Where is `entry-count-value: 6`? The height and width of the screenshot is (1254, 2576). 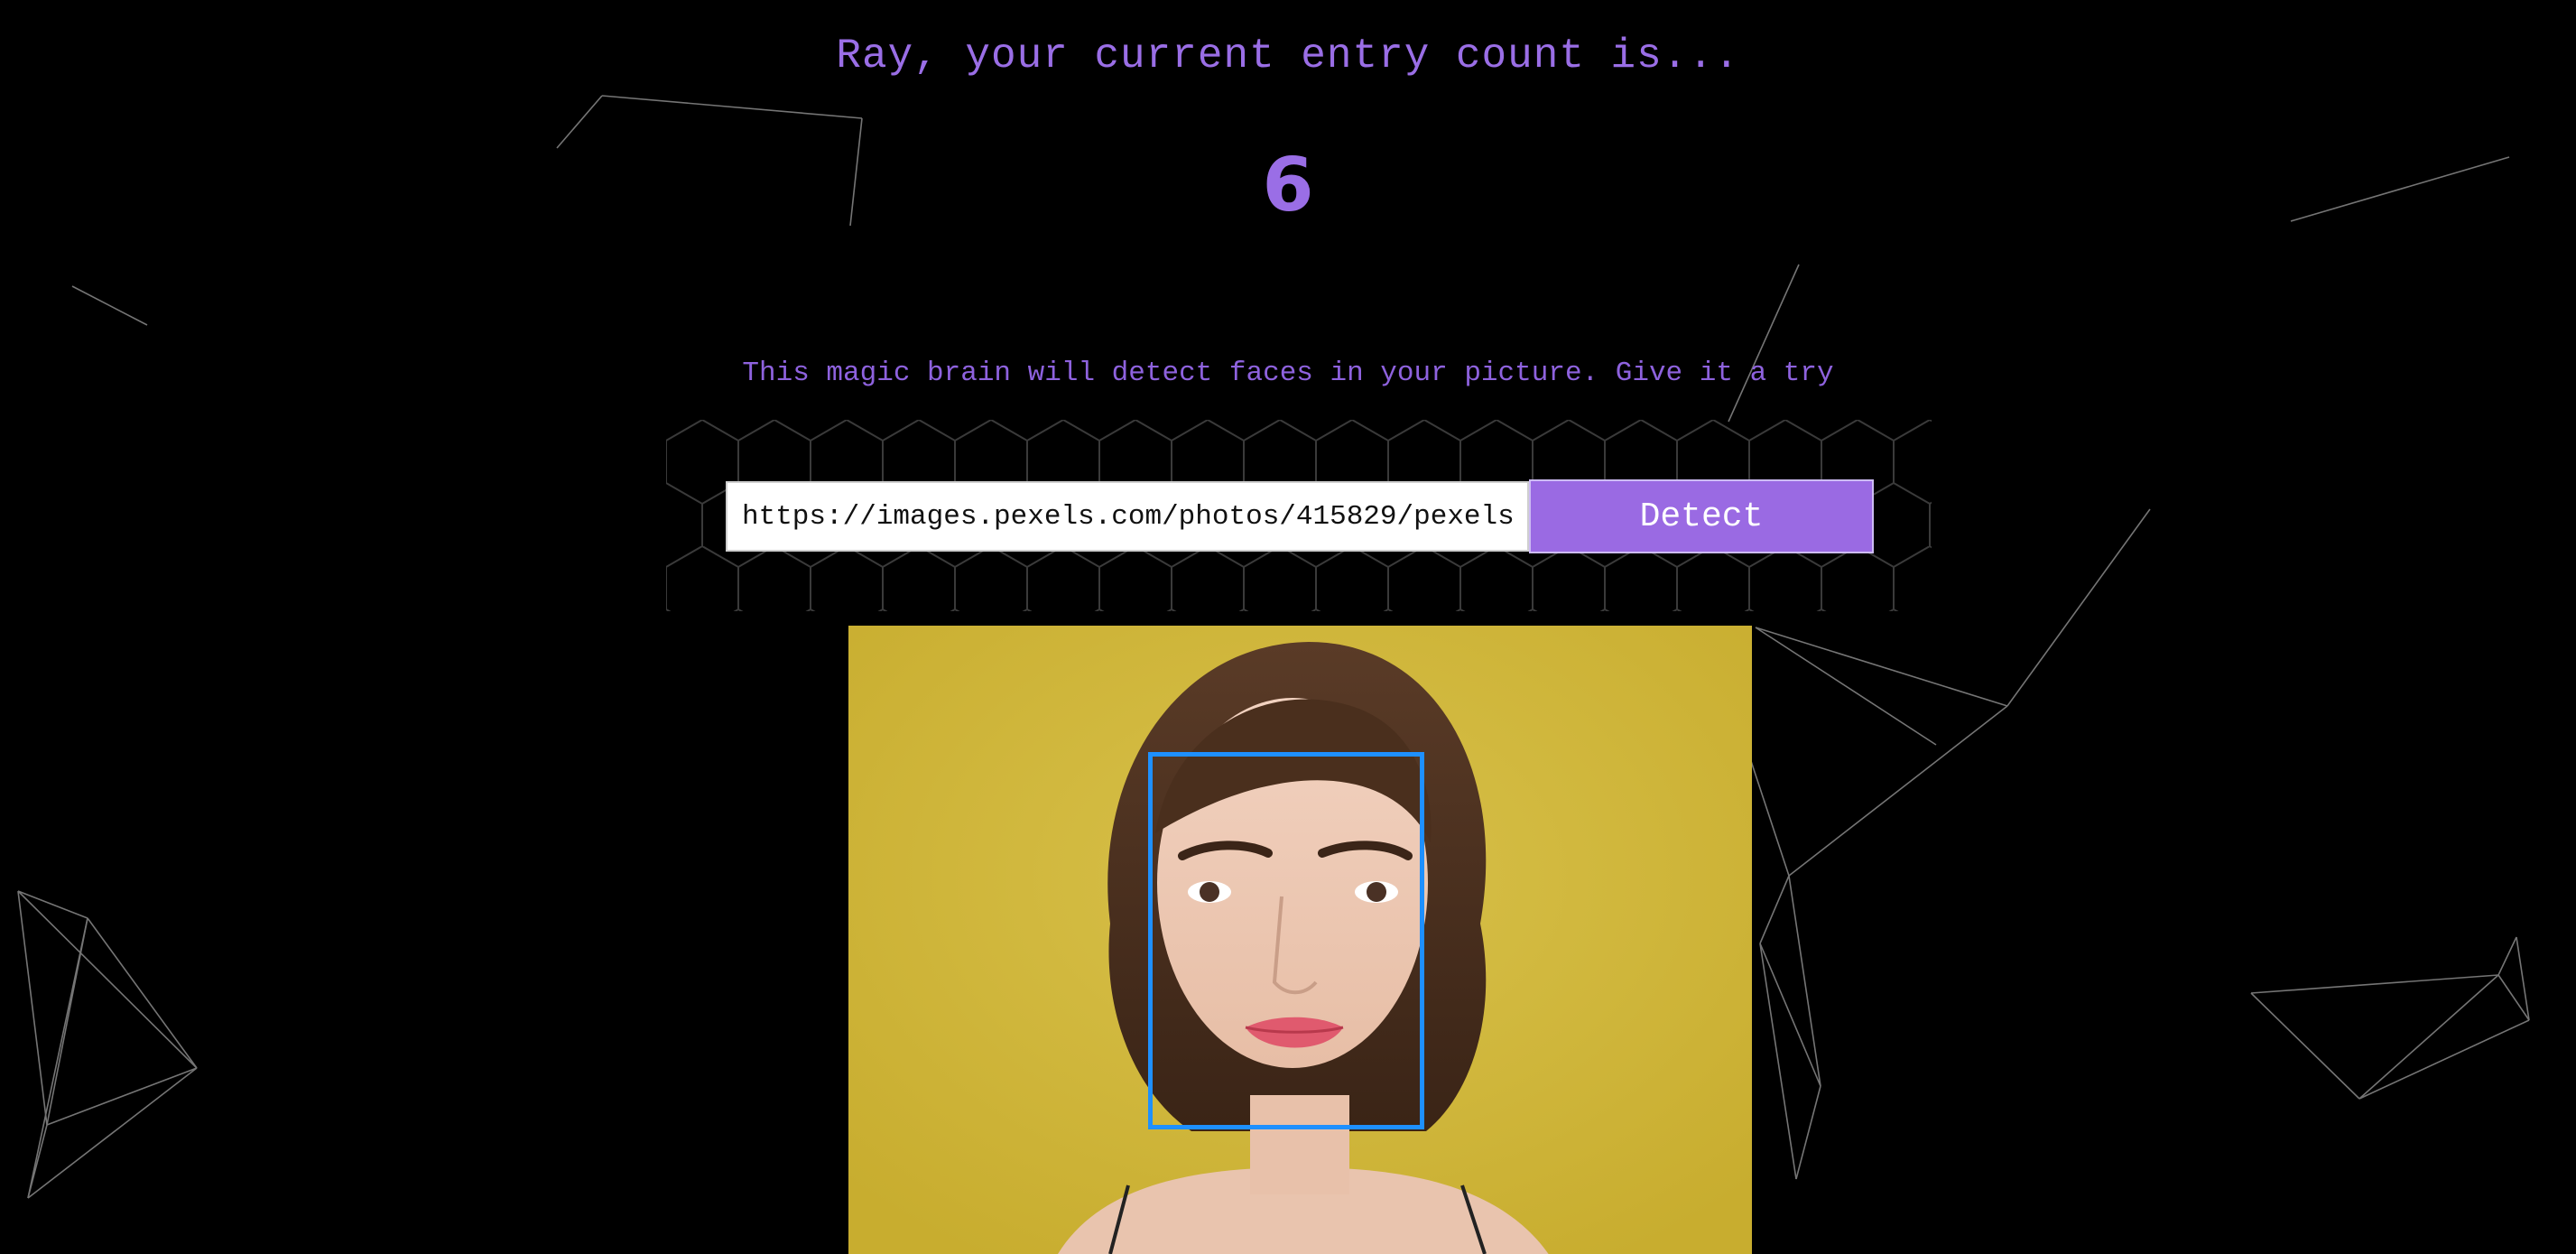 entry-count-value: 6 is located at coordinates (1288, 185).